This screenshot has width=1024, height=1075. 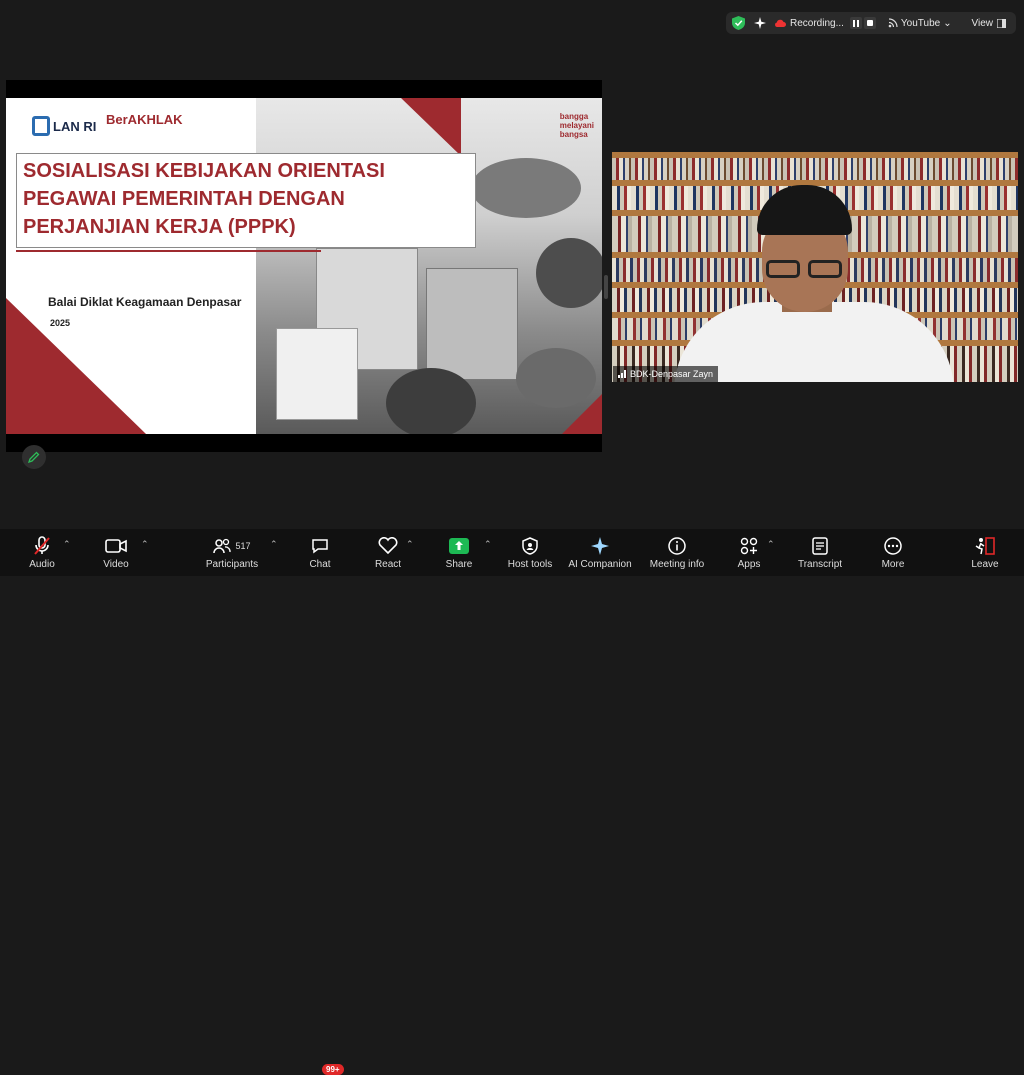 I want to click on chat-bubble-icon, so click(x=320, y=545).